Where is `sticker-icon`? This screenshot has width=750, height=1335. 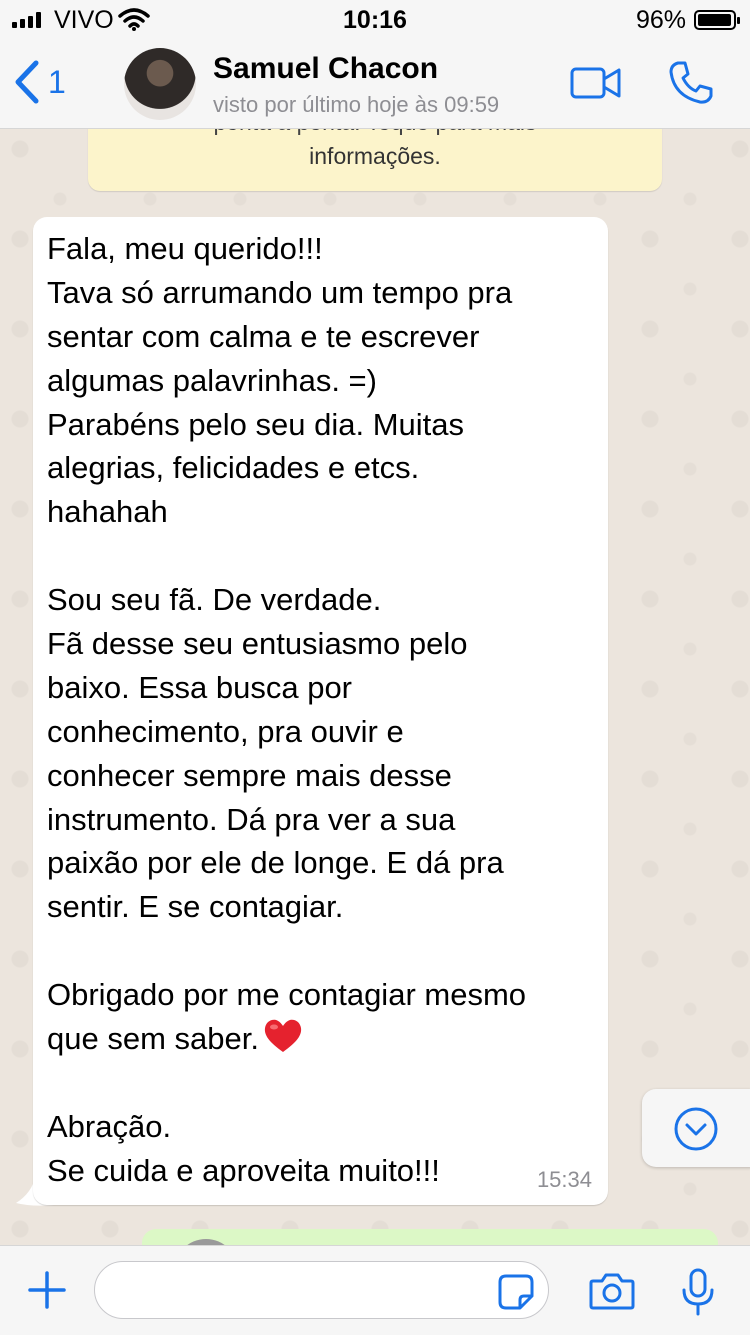
sticker-icon is located at coordinates (516, 1292).